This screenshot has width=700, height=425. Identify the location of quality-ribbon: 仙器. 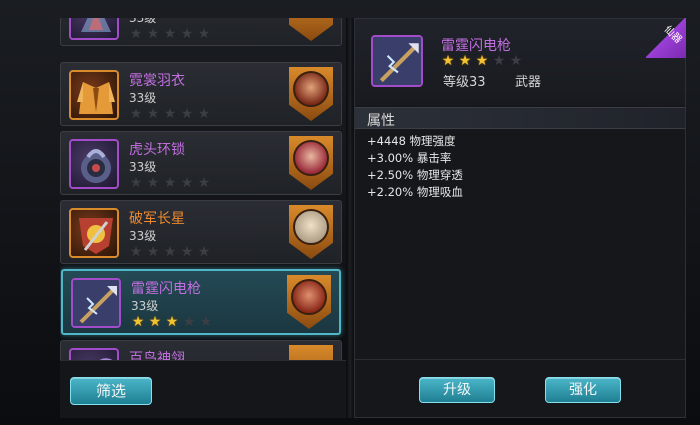
(666, 38).